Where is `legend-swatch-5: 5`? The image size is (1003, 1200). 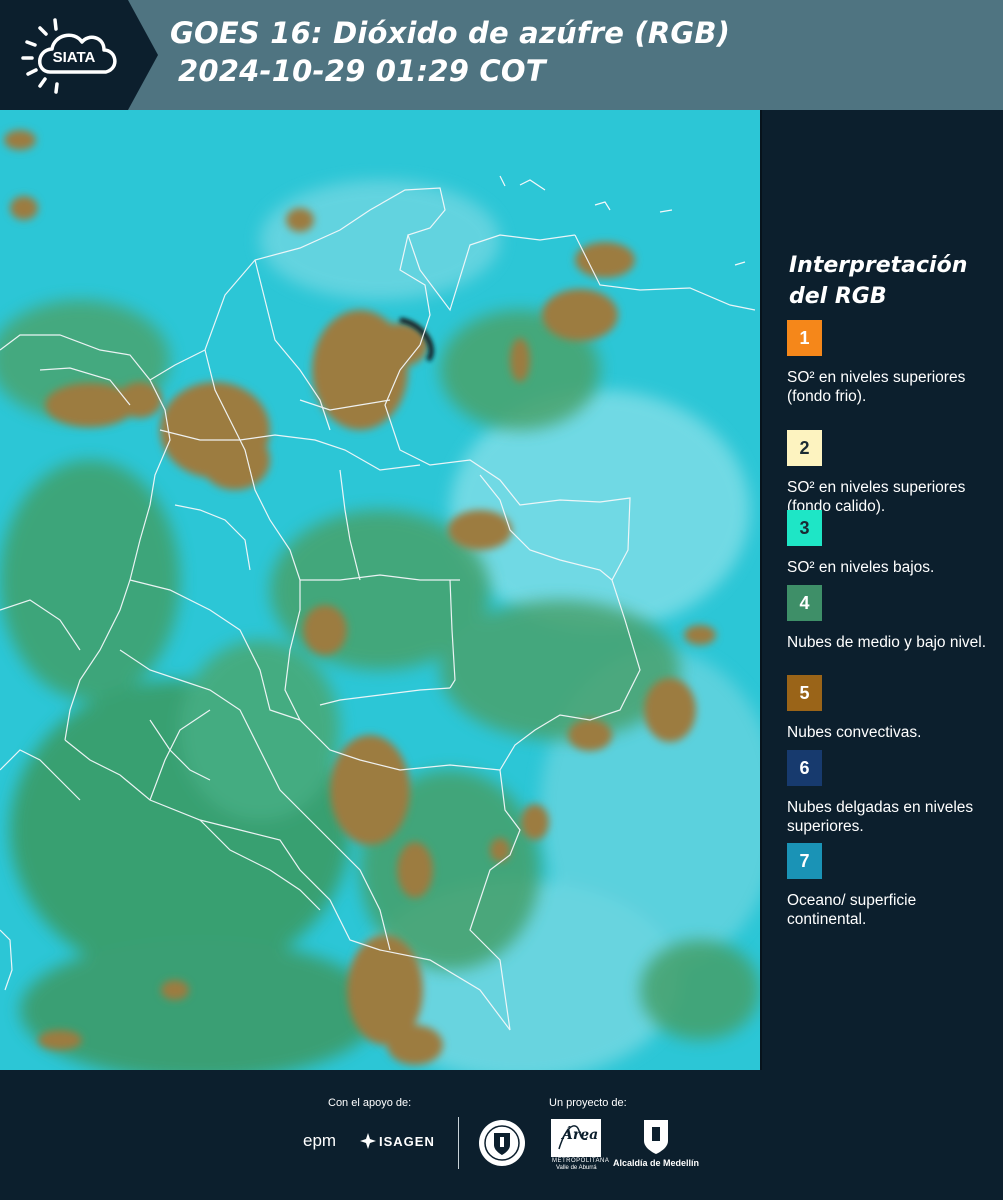
legend-swatch-5: 5 is located at coordinates (804, 693).